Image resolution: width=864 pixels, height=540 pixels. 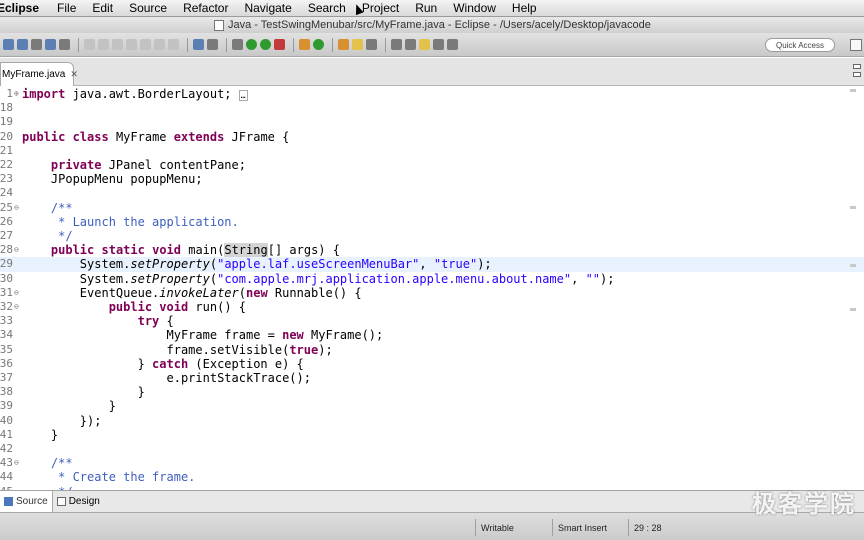 What do you see at coordinates (103, 44) in the screenshot?
I see `suspend-icon` at bounding box center [103, 44].